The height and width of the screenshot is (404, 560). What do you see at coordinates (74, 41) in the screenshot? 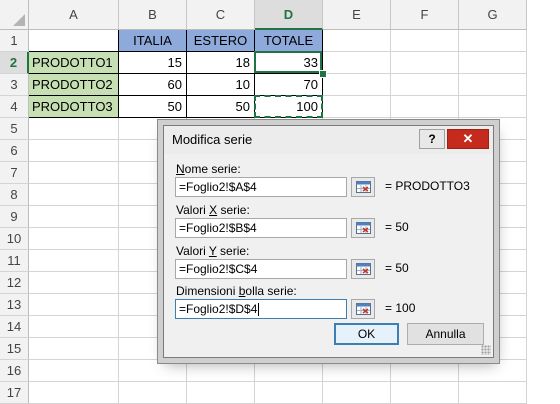
I see `cell-a1` at bounding box center [74, 41].